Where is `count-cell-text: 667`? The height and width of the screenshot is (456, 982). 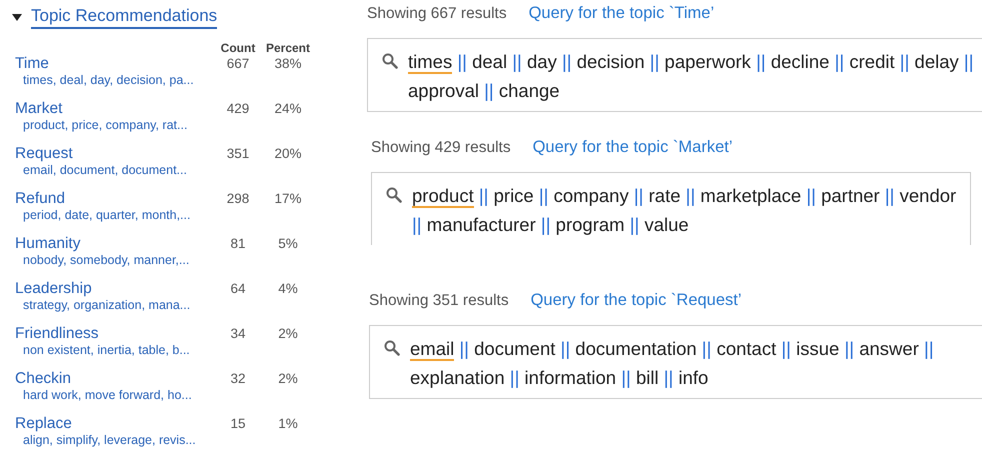 count-cell-text: 667 is located at coordinates (238, 64).